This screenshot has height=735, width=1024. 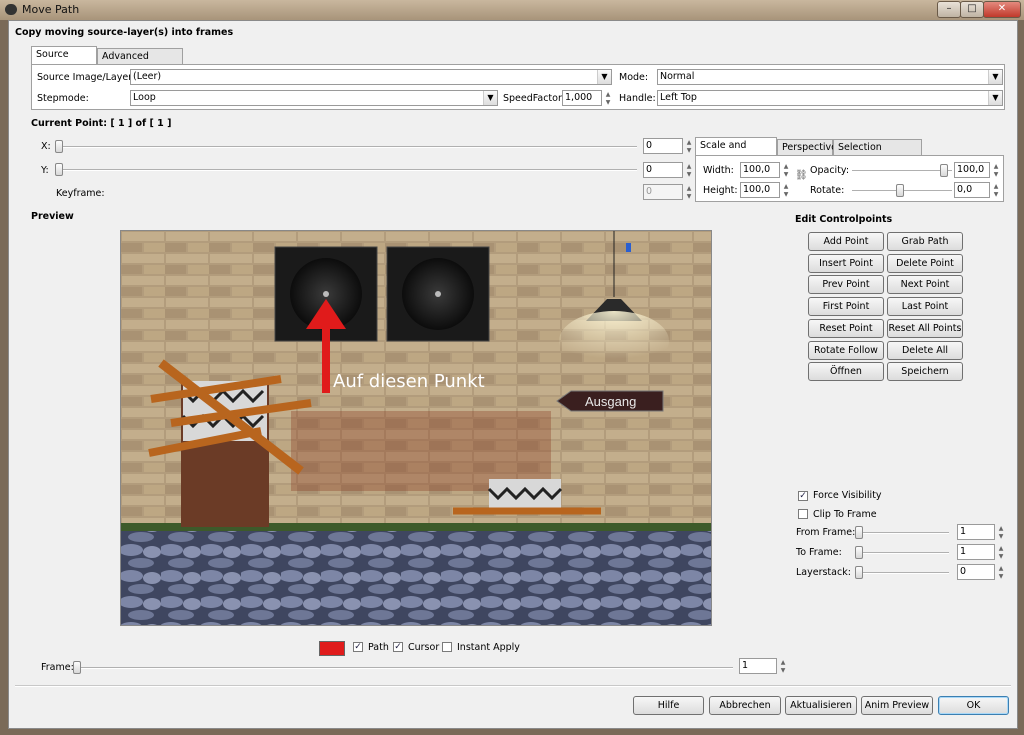 I want to click on width-spin: 100,0 ▲ ▼, so click(x=764, y=170).